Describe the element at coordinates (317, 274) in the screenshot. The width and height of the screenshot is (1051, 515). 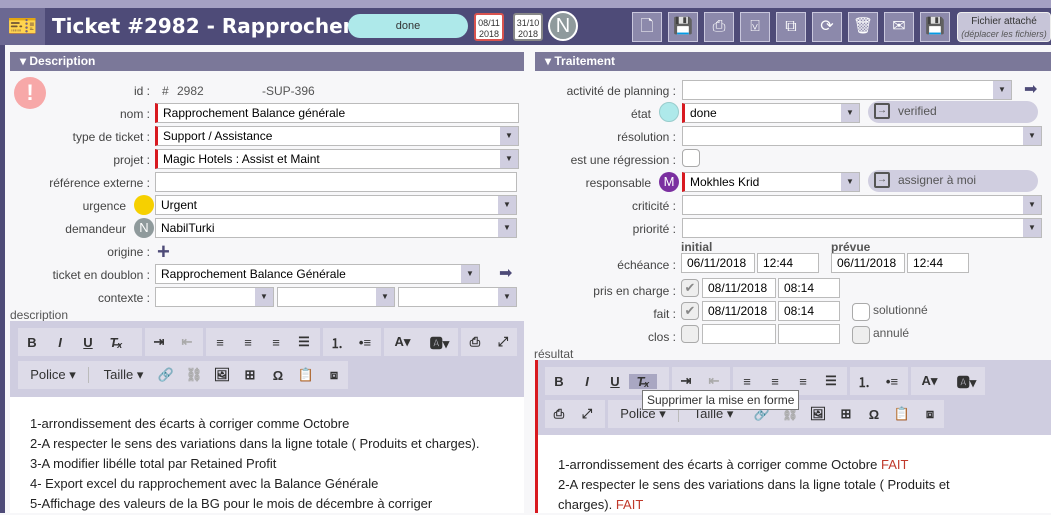
I see `doublon-select: Rapprochement Balance Générale ▼` at that location.